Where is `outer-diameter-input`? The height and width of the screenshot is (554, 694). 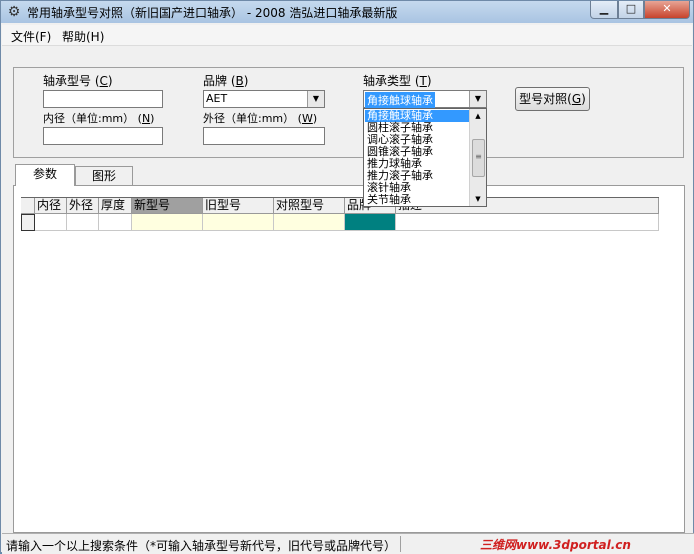
outer-diameter-input is located at coordinates (264, 136).